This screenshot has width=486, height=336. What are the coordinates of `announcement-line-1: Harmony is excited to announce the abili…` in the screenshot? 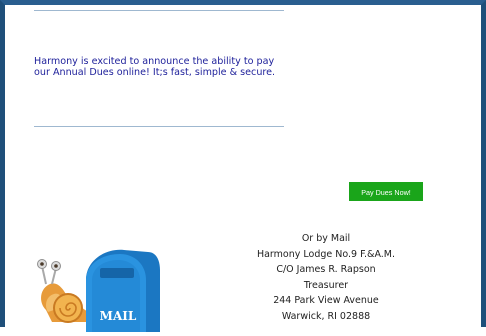 It's located at (154, 61).